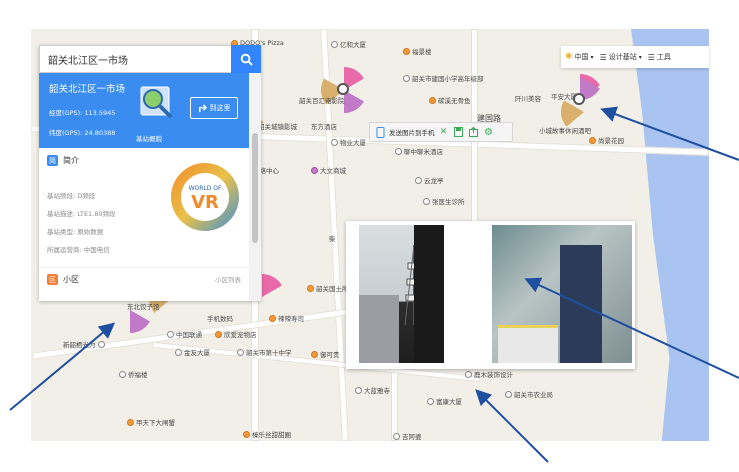  Describe the element at coordinates (192, 352) in the screenshot. I see `map-poi: 金友大厦` at that location.